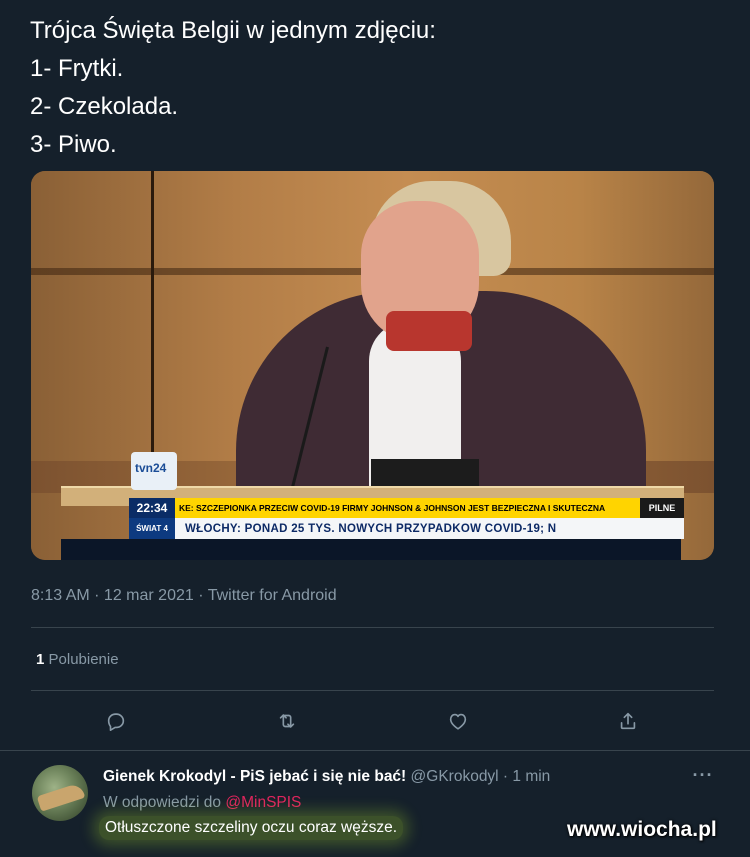 This screenshot has width=750, height=857. What do you see at coordinates (251, 828) in the screenshot?
I see `reply-text: Otłuszczone szczeliny oczu coraz węższe.` at bounding box center [251, 828].